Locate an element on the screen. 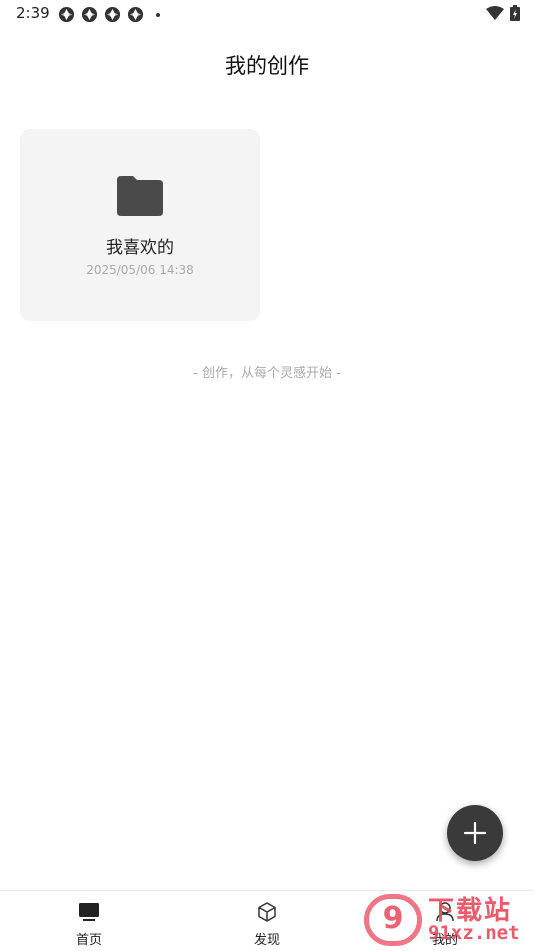 The width and height of the screenshot is (534, 951). cube-icon is located at coordinates (267, 912).